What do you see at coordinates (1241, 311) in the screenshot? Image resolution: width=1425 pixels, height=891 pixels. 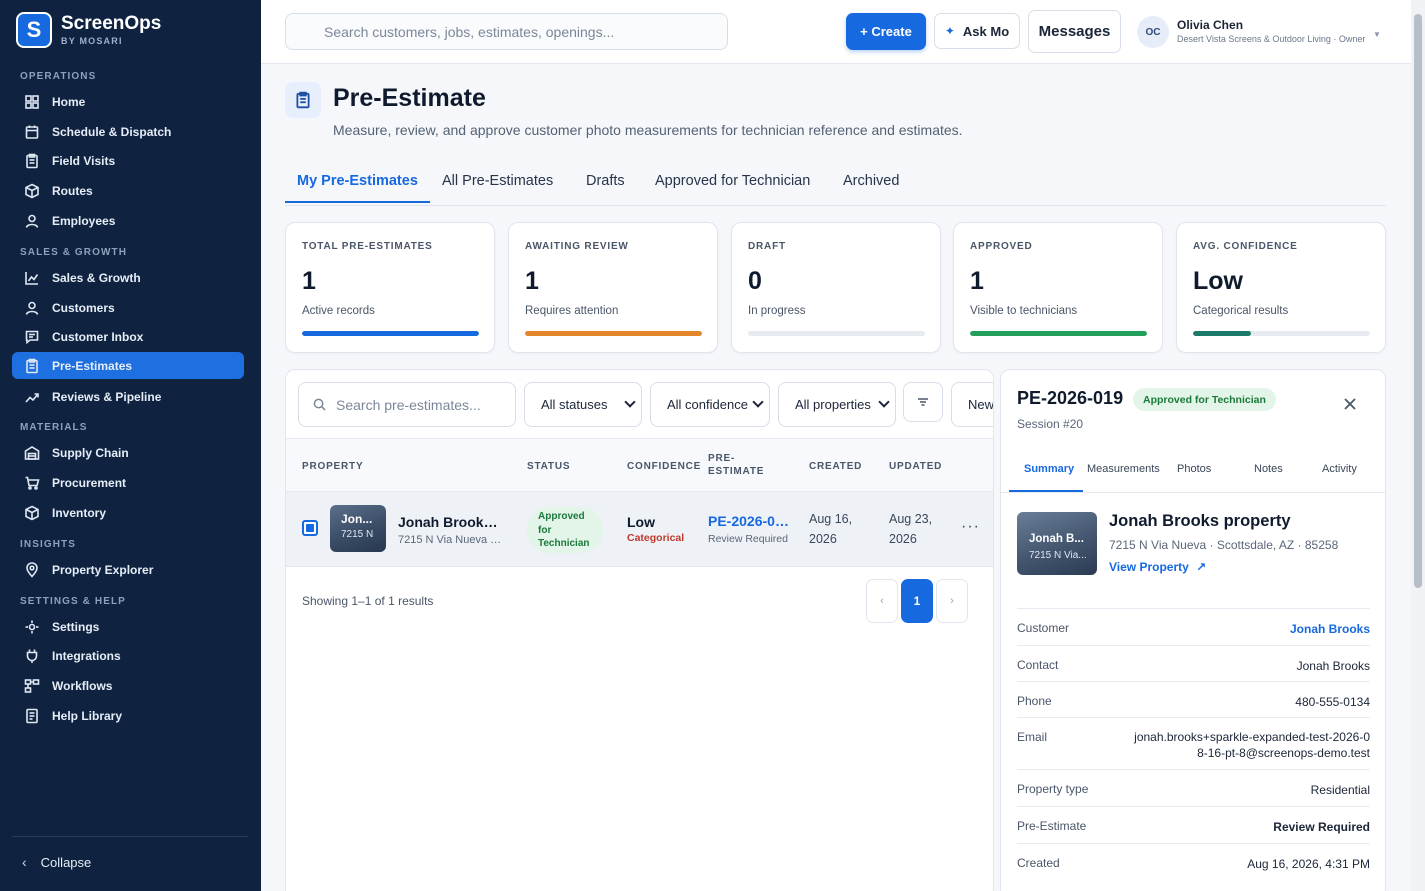 I see `stat-desc: Categorical results` at bounding box center [1241, 311].